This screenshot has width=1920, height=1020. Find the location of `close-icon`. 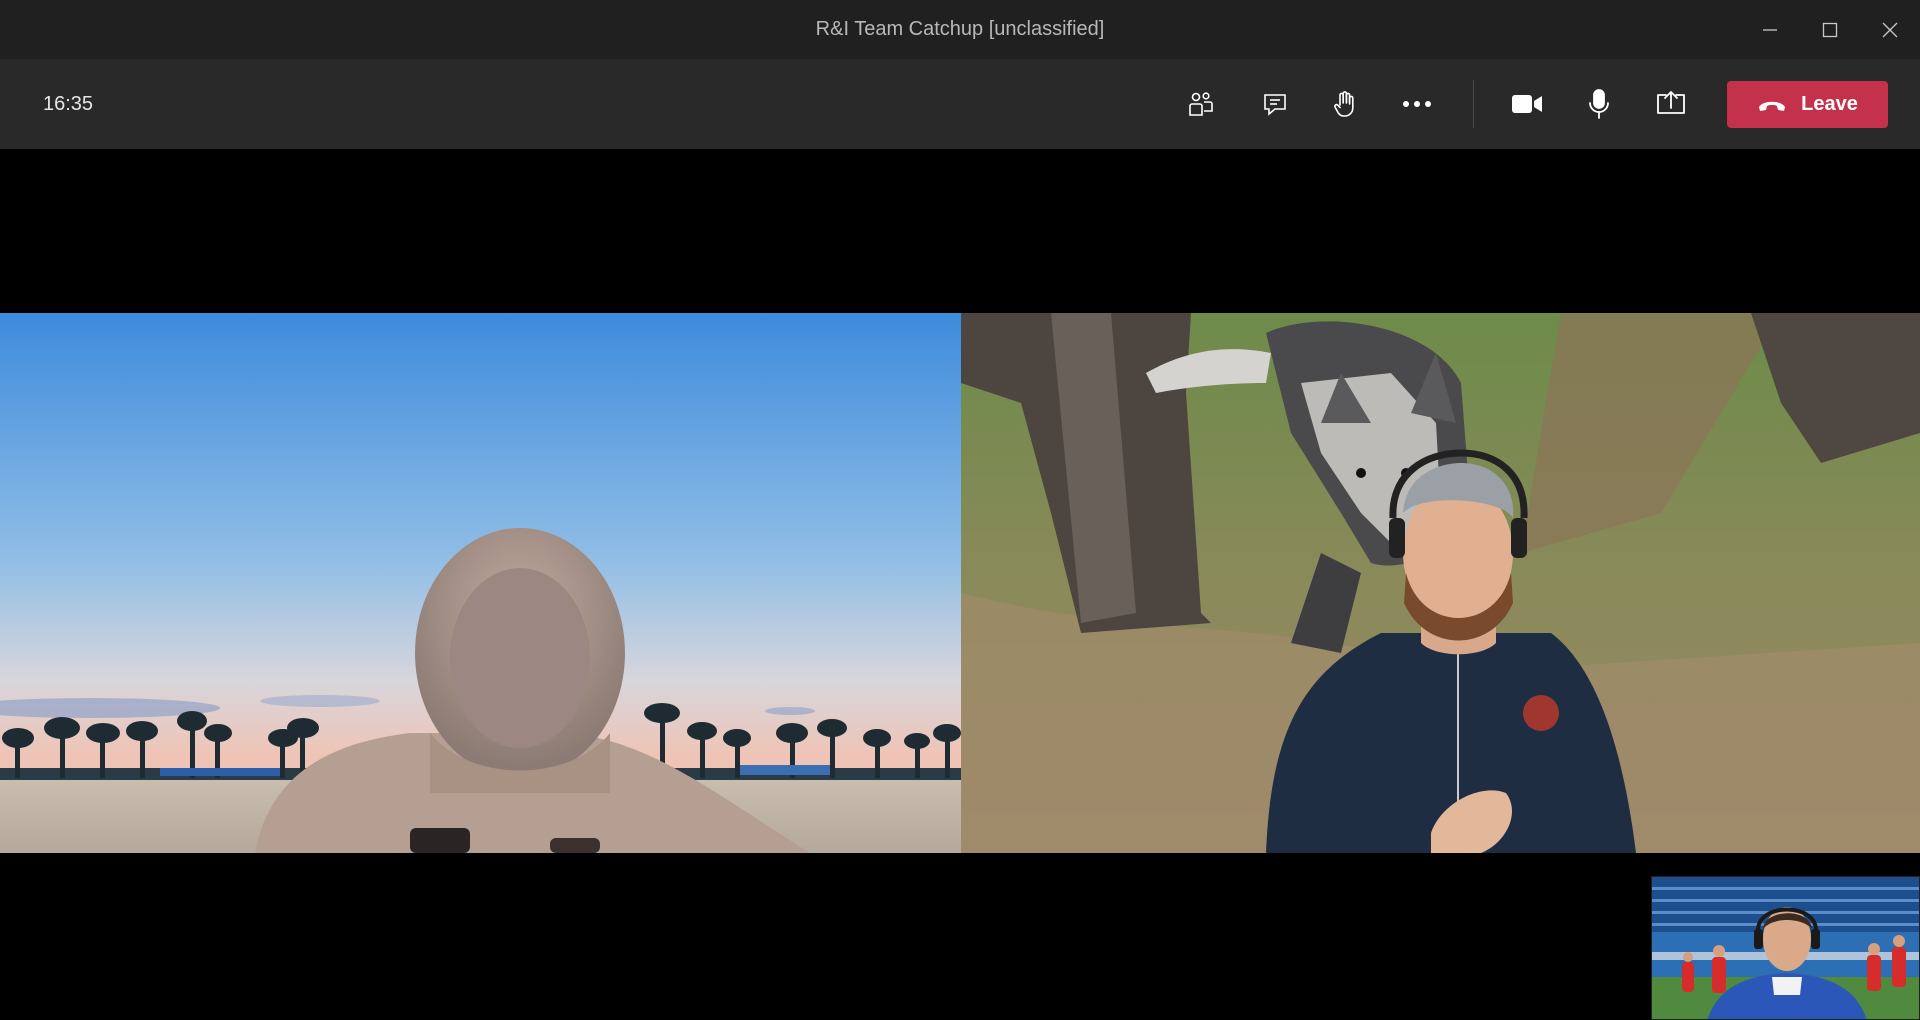

close-icon is located at coordinates (1890, 29).